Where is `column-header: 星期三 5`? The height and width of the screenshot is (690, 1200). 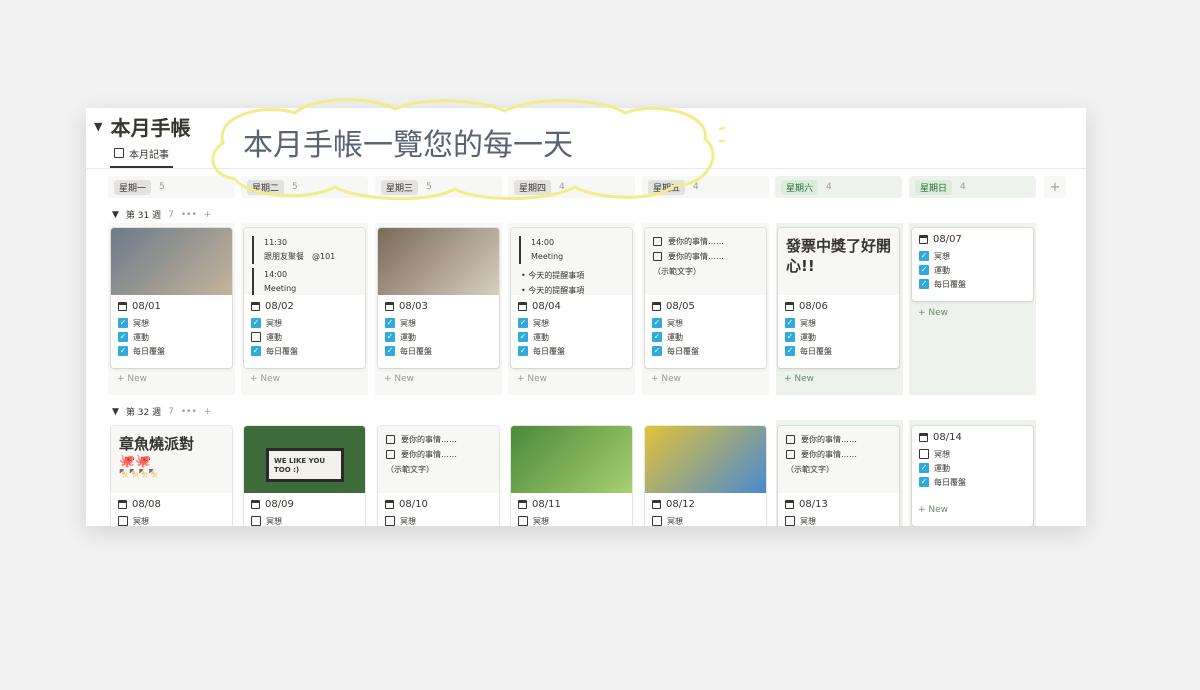
column-header: 星期三 5 is located at coordinates (438, 187).